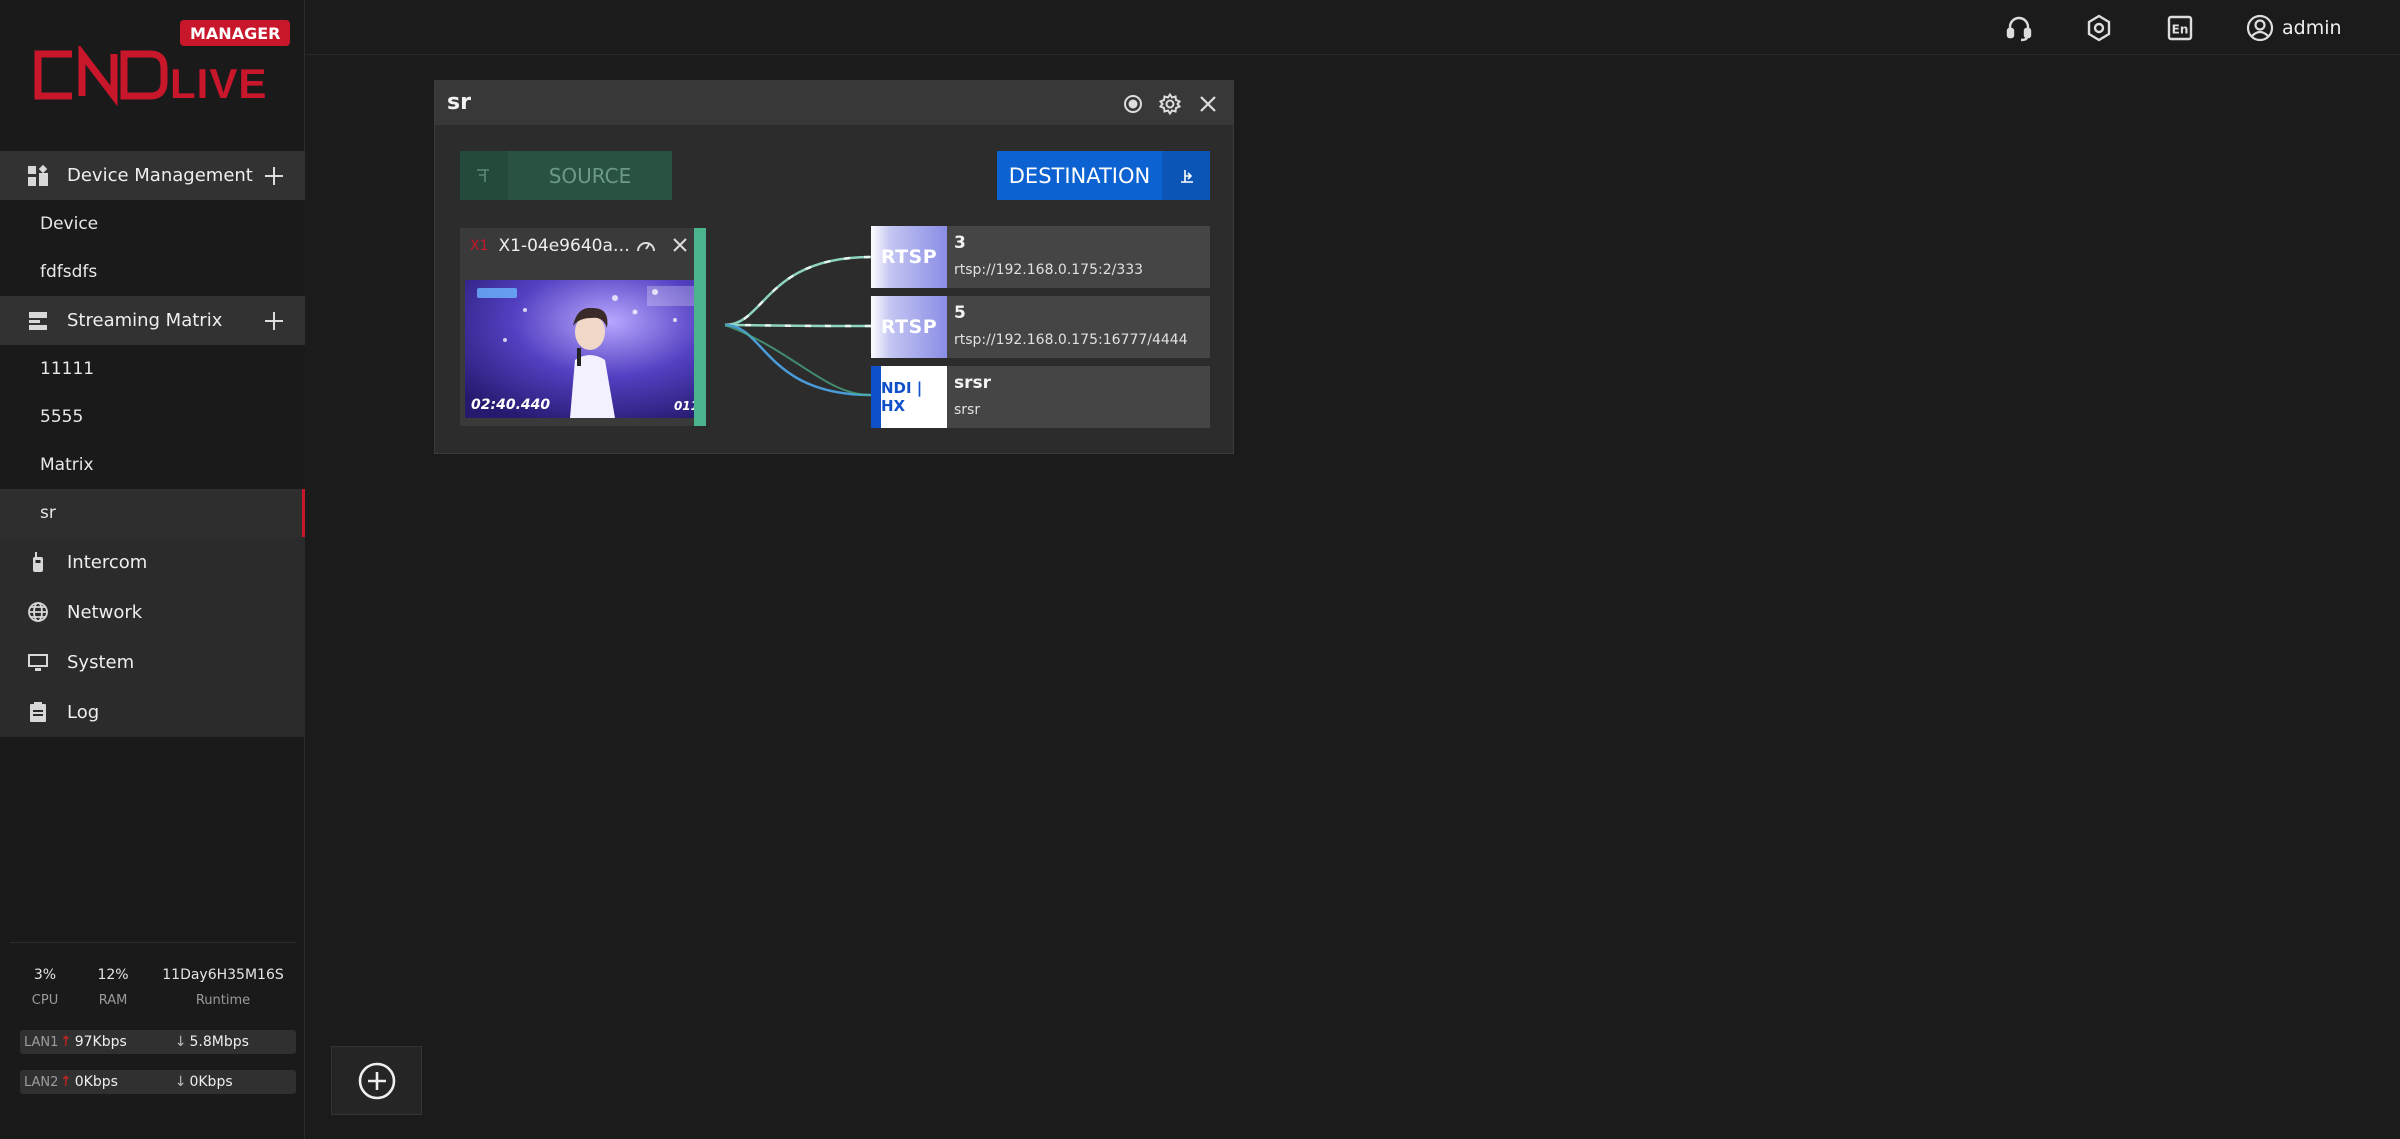 The width and height of the screenshot is (2400, 1139). Describe the element at coordinates (38, 612) in the screenshot. I see `globe-icon` at that location.